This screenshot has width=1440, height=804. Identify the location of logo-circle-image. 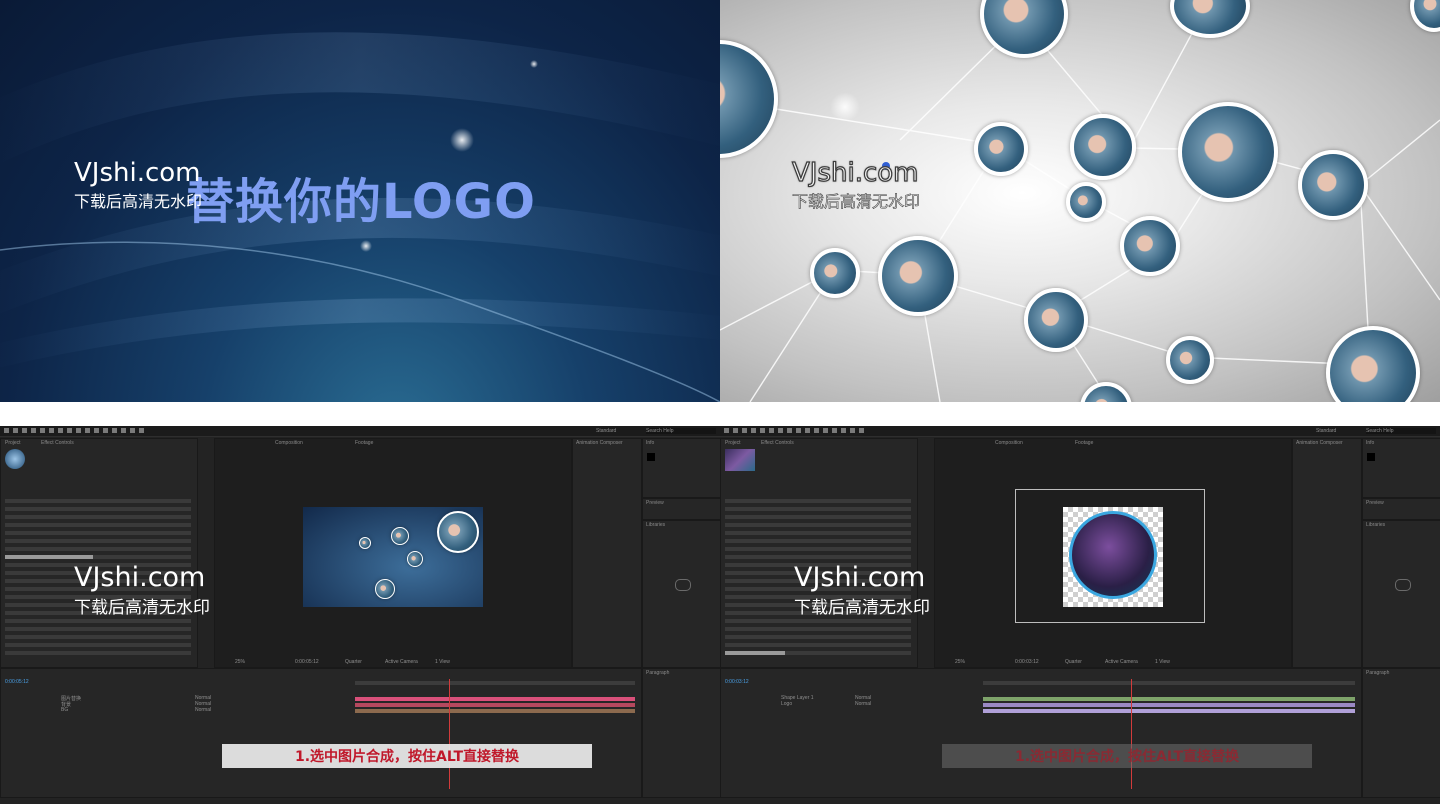
(1113, 555).